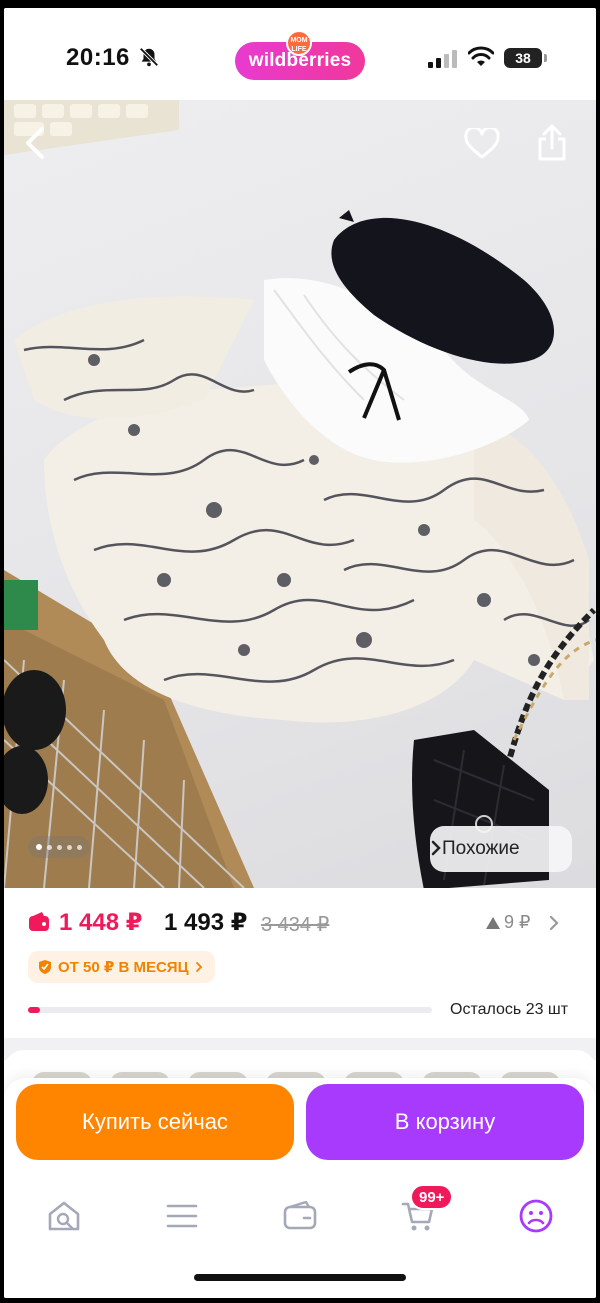  I want to click on product-price: 1 493 ₽, so click(206, 922).